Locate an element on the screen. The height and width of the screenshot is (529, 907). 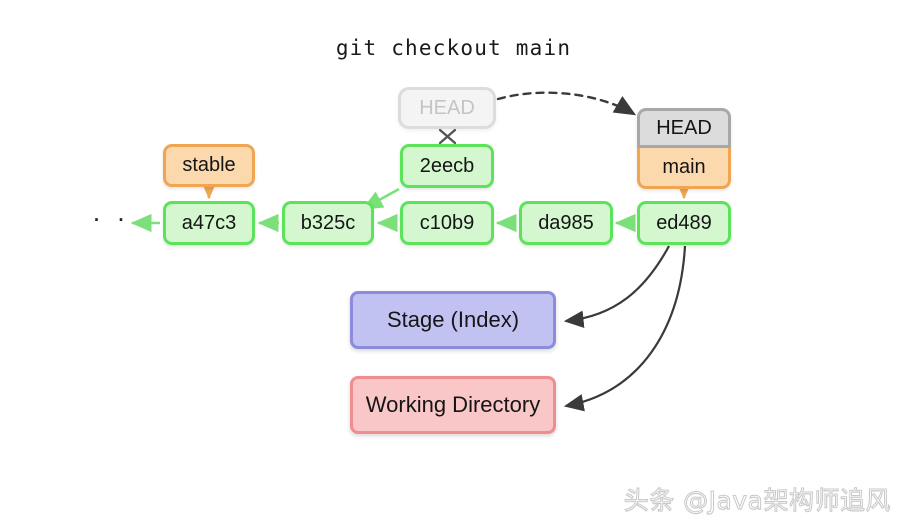
edge-head-move is located at coordinates (566, 103).